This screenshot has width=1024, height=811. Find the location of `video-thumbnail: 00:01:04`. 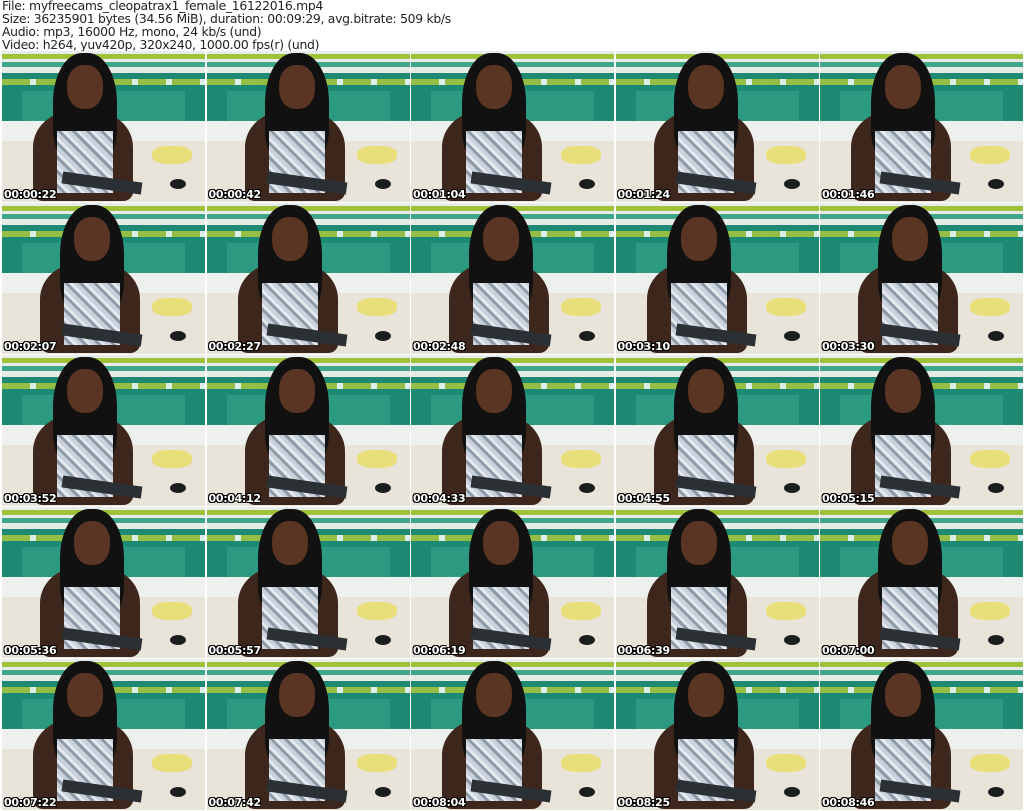

video-thumbnail: 00:01:04 is located at coordinates (512, 126).